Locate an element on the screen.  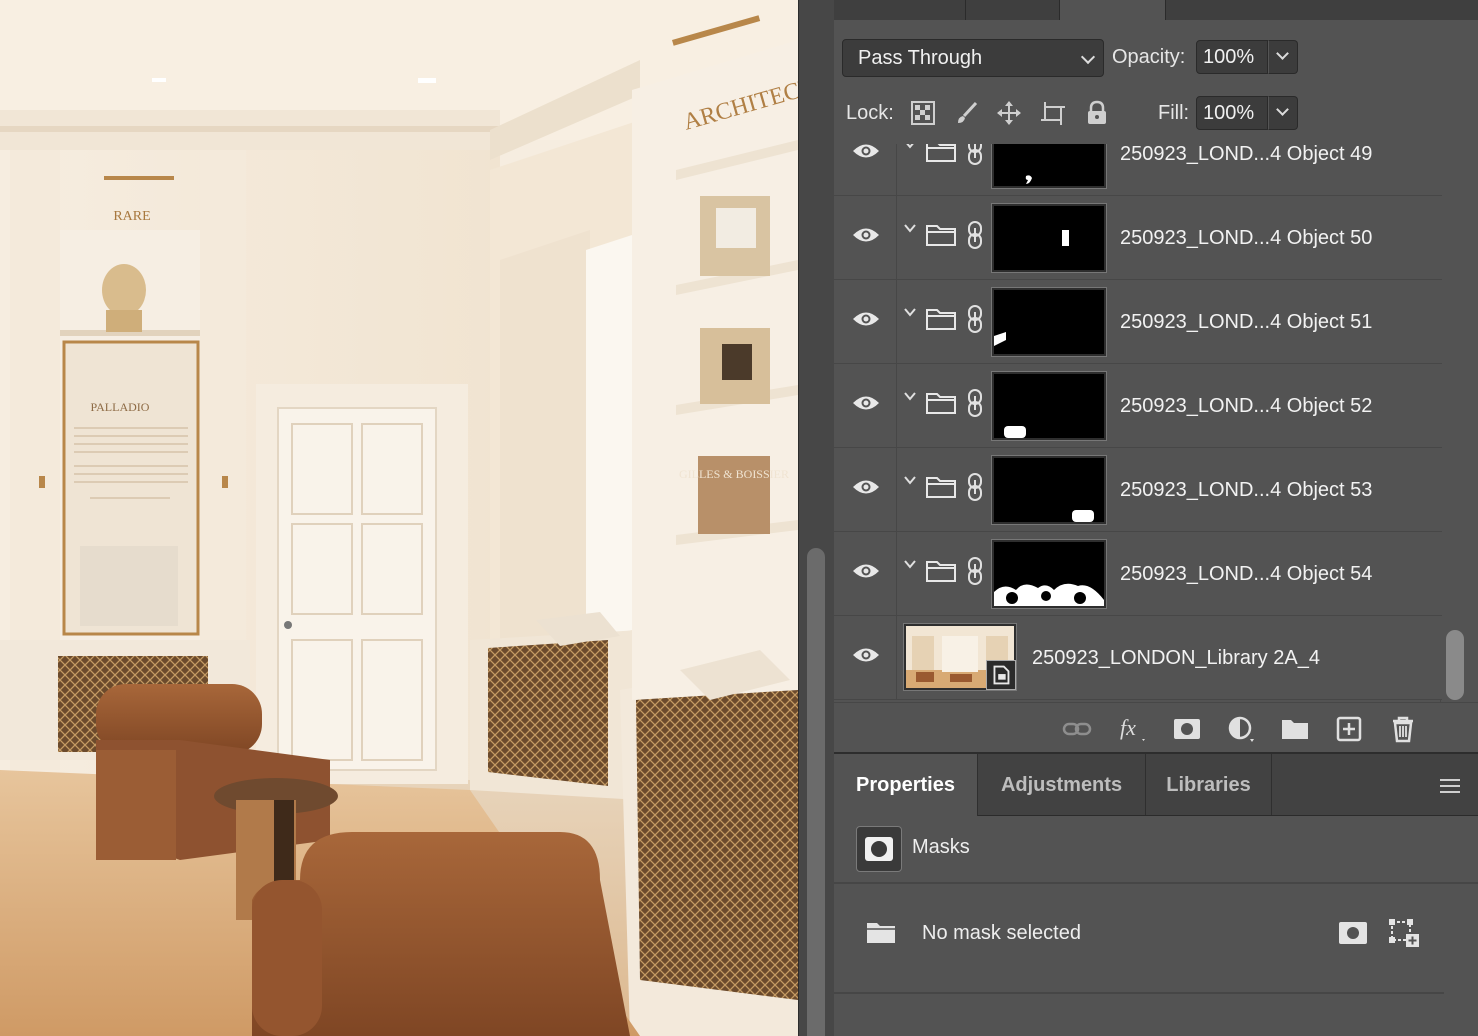
fill-input: 100% is located at coordinates (1232, 113).